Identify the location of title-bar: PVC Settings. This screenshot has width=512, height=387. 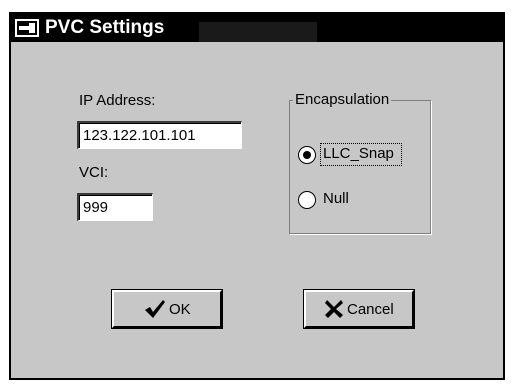
(257, 28).